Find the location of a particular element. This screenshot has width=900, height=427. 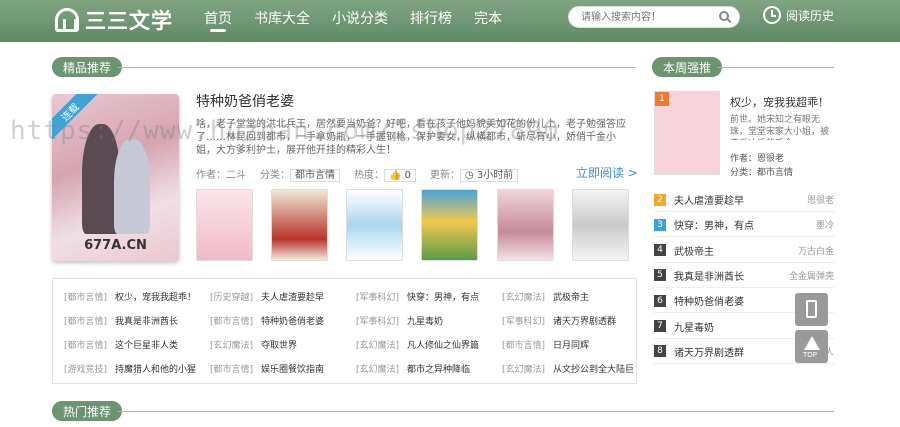

rank-book-name: 诸天万界剧透群 is located at coordinates (736, 351).